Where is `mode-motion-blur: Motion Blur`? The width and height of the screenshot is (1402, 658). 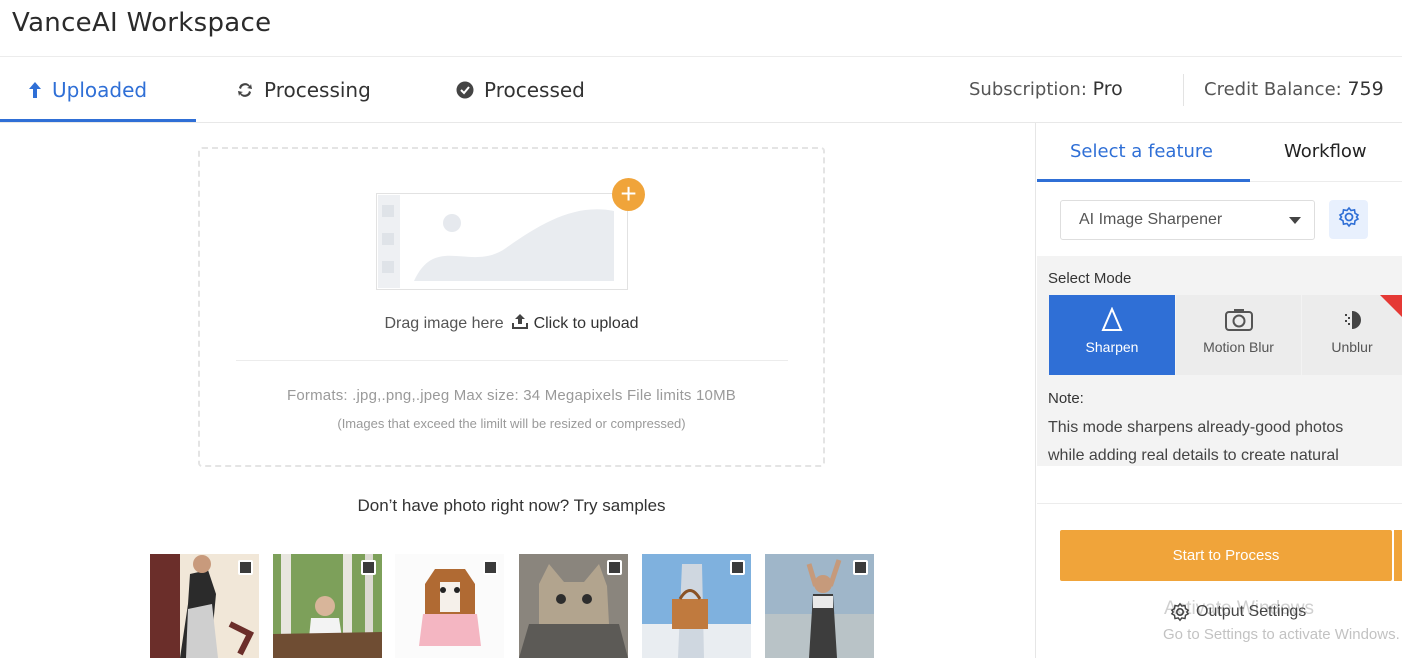 mode-motion-blur: Motion Blur is located at coordinates (1238, 335).